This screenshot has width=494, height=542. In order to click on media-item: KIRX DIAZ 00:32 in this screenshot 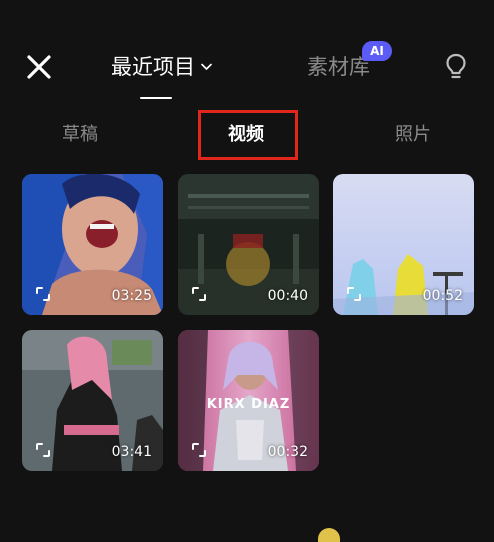, I will do `click(248, 400)`.